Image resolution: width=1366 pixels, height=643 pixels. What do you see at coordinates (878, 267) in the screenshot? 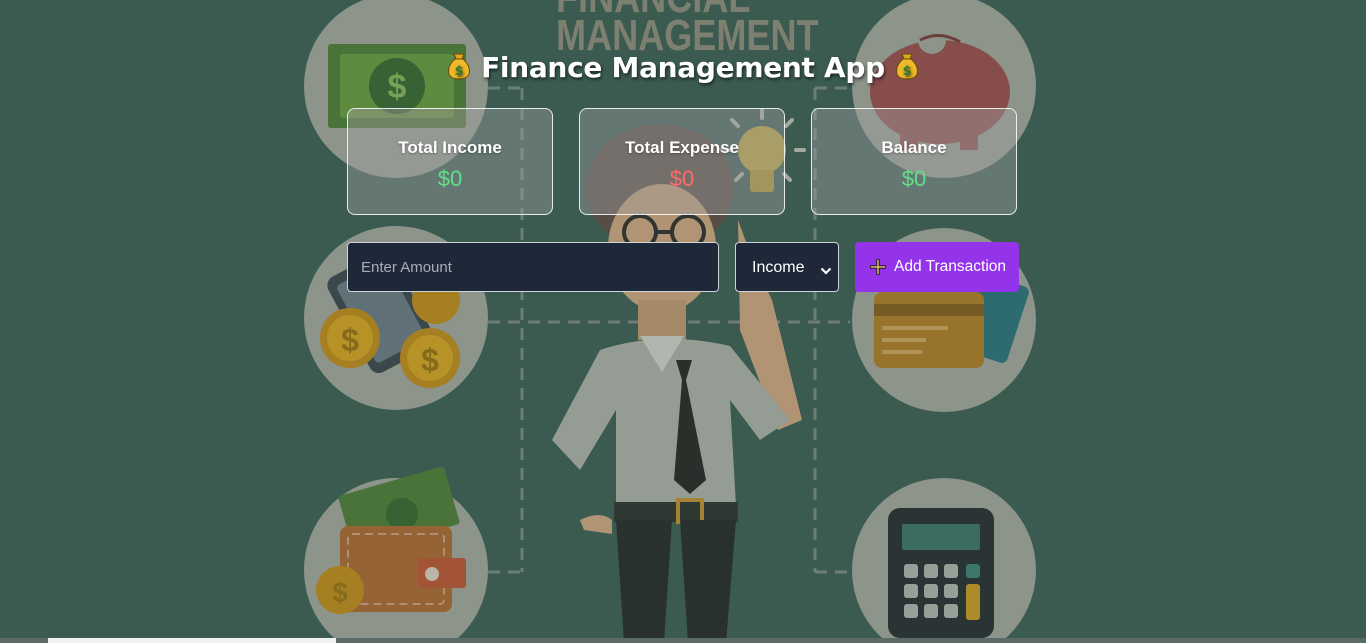
I see `plus-icon` at bounding box center [878, 267].